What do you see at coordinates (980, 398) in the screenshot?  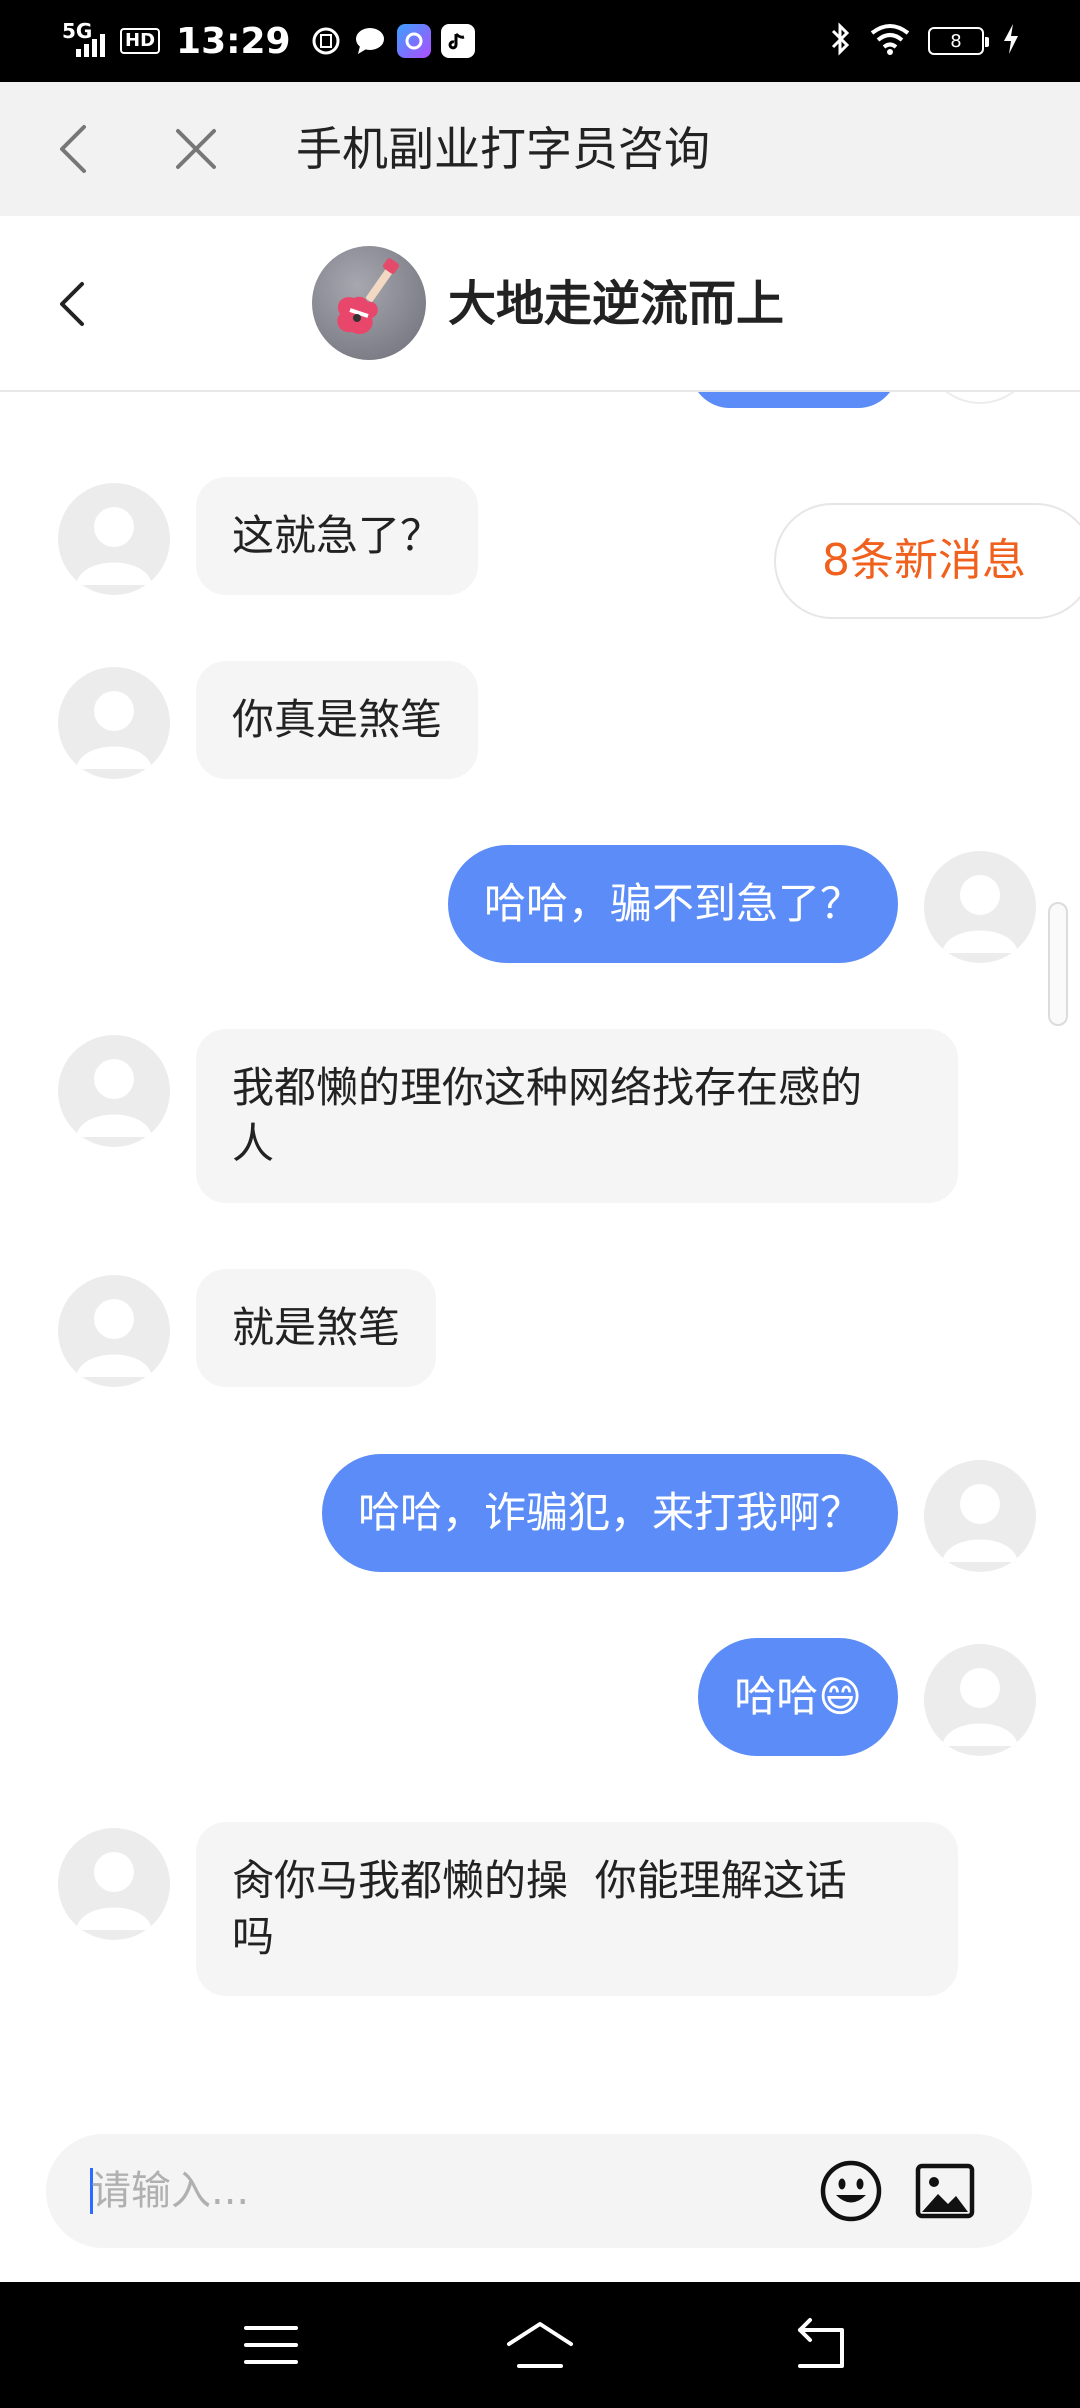 I see `partial-avatar` at bounding box center [980, 398].